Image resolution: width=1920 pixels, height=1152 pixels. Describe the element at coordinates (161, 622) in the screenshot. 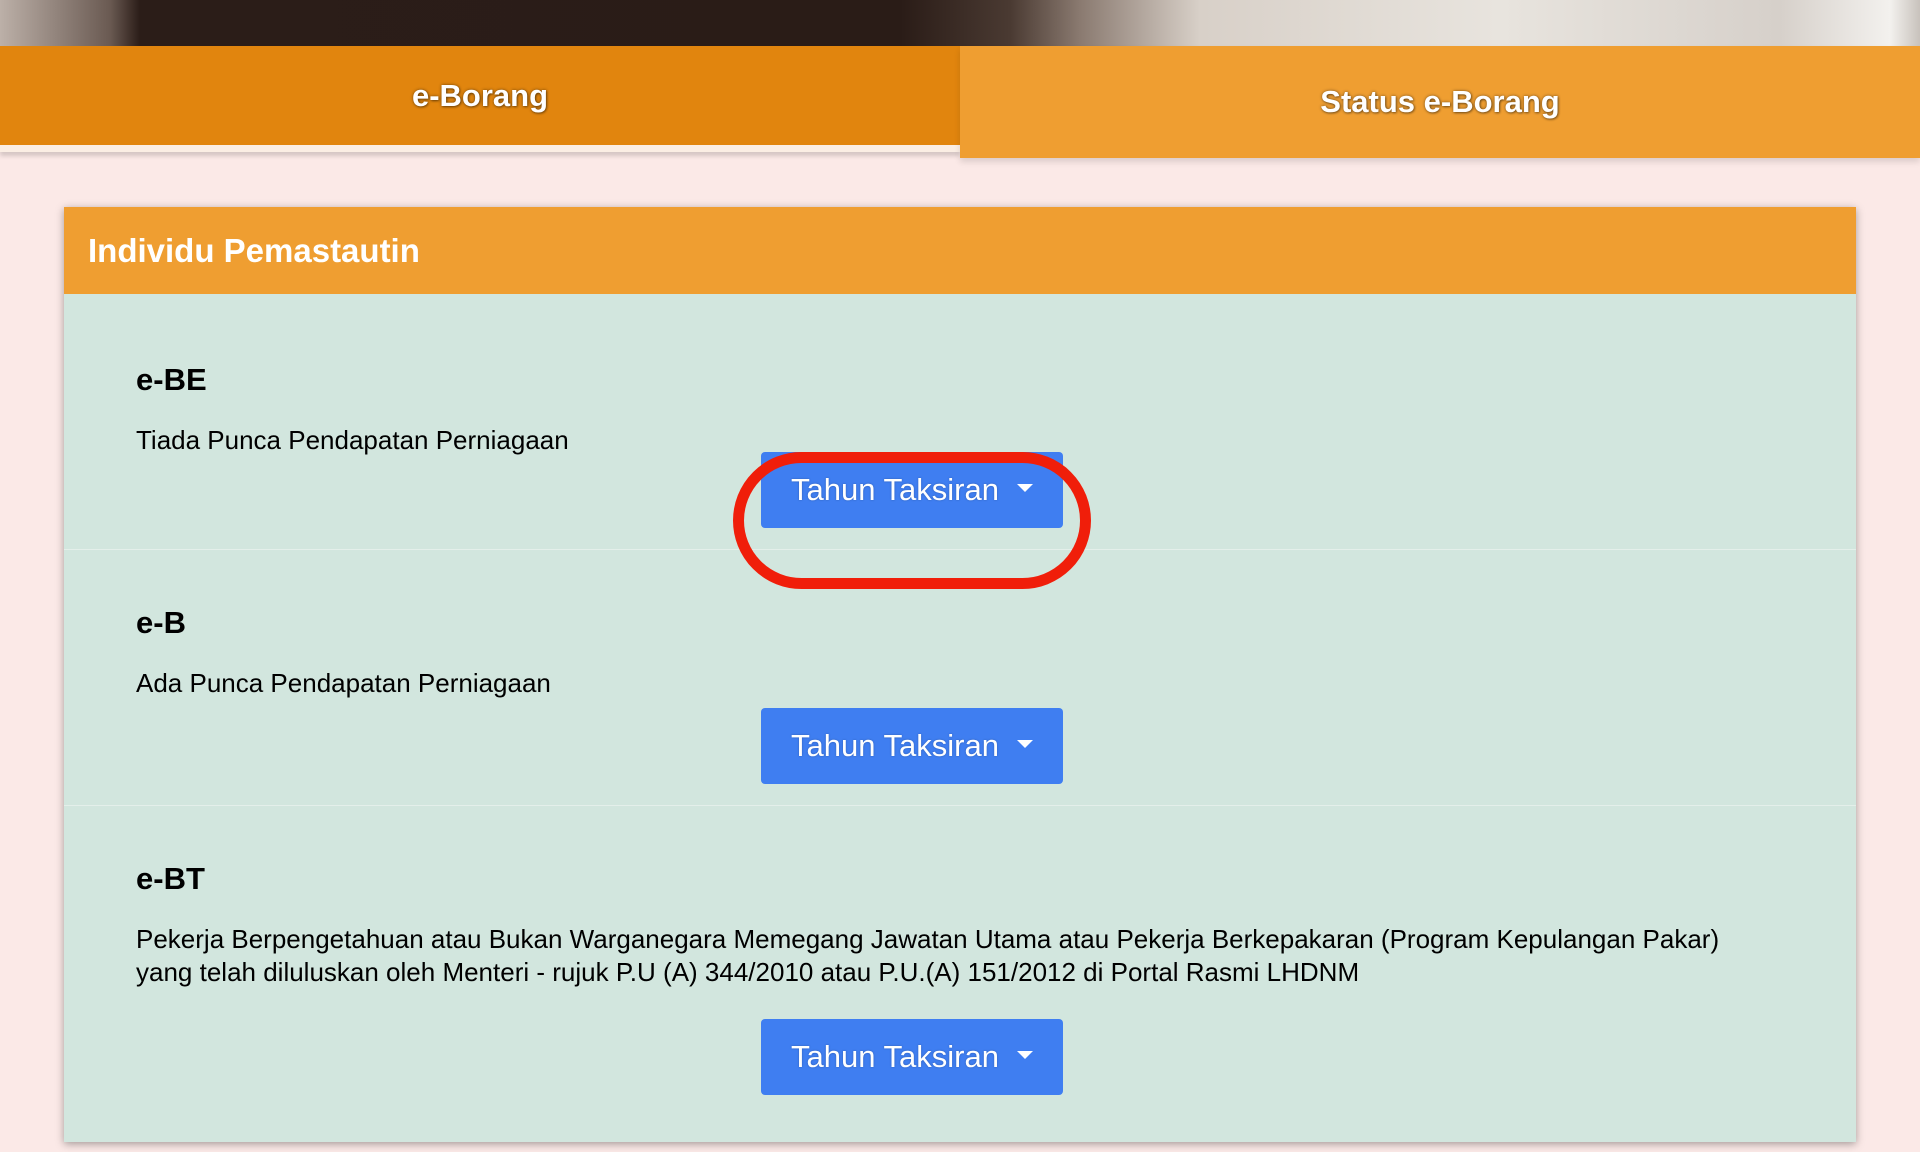

I see `section-title: e-B` at that location.